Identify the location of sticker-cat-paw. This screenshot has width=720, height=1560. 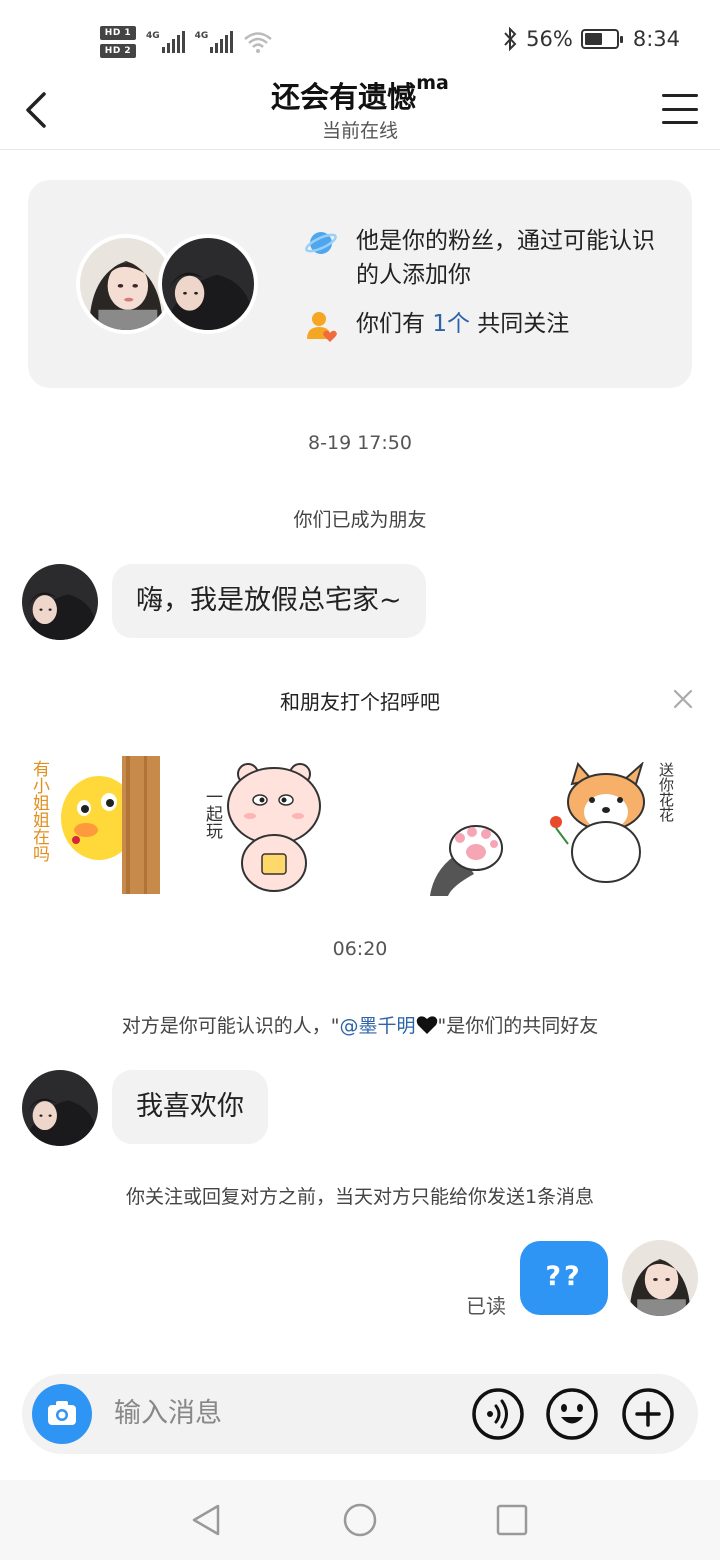
(467, 823).